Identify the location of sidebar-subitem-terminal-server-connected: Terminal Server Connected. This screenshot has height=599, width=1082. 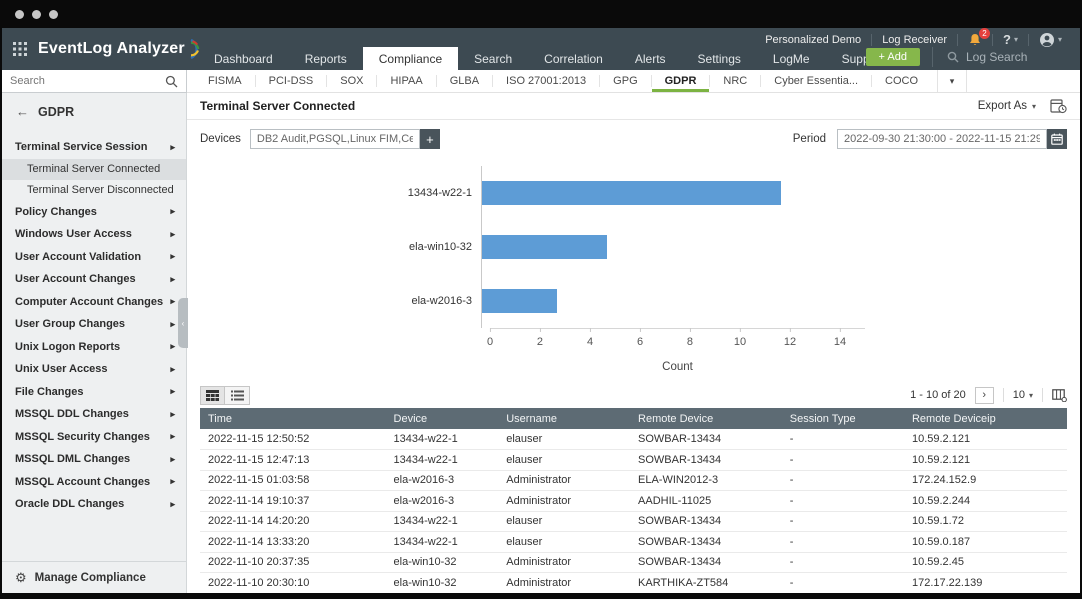
(94, 169).